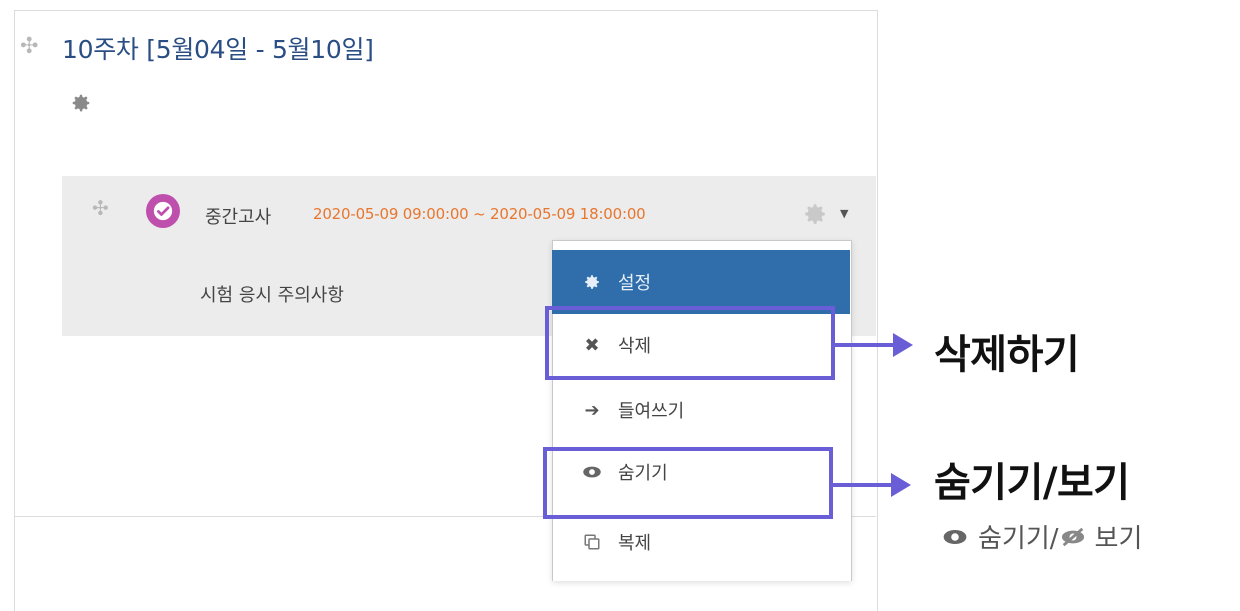  I want to click on chevron-down-icon: ▼, so click(844, 213).